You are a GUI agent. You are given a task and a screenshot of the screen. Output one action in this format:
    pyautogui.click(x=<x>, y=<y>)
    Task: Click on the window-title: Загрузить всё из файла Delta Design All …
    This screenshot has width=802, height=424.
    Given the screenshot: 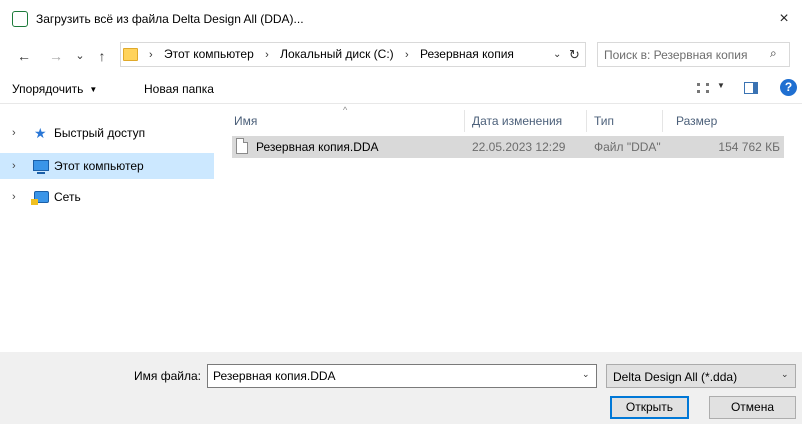 What is the action you would take?
    pyautogui.click(x=170, y=19)
    